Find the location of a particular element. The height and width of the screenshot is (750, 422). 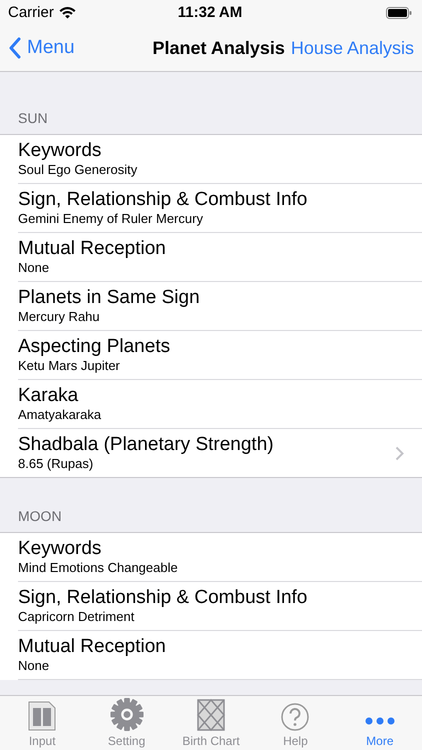

row-title: Aspecting Planets is located at coordinates (95, 347).